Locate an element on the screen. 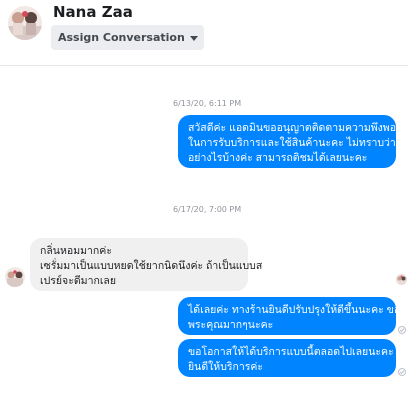 Image resolution: width=408 pixels, height=400 pixels. message-line: ยินดีให้บริการค่ะ is located at coordinates (226, 367).